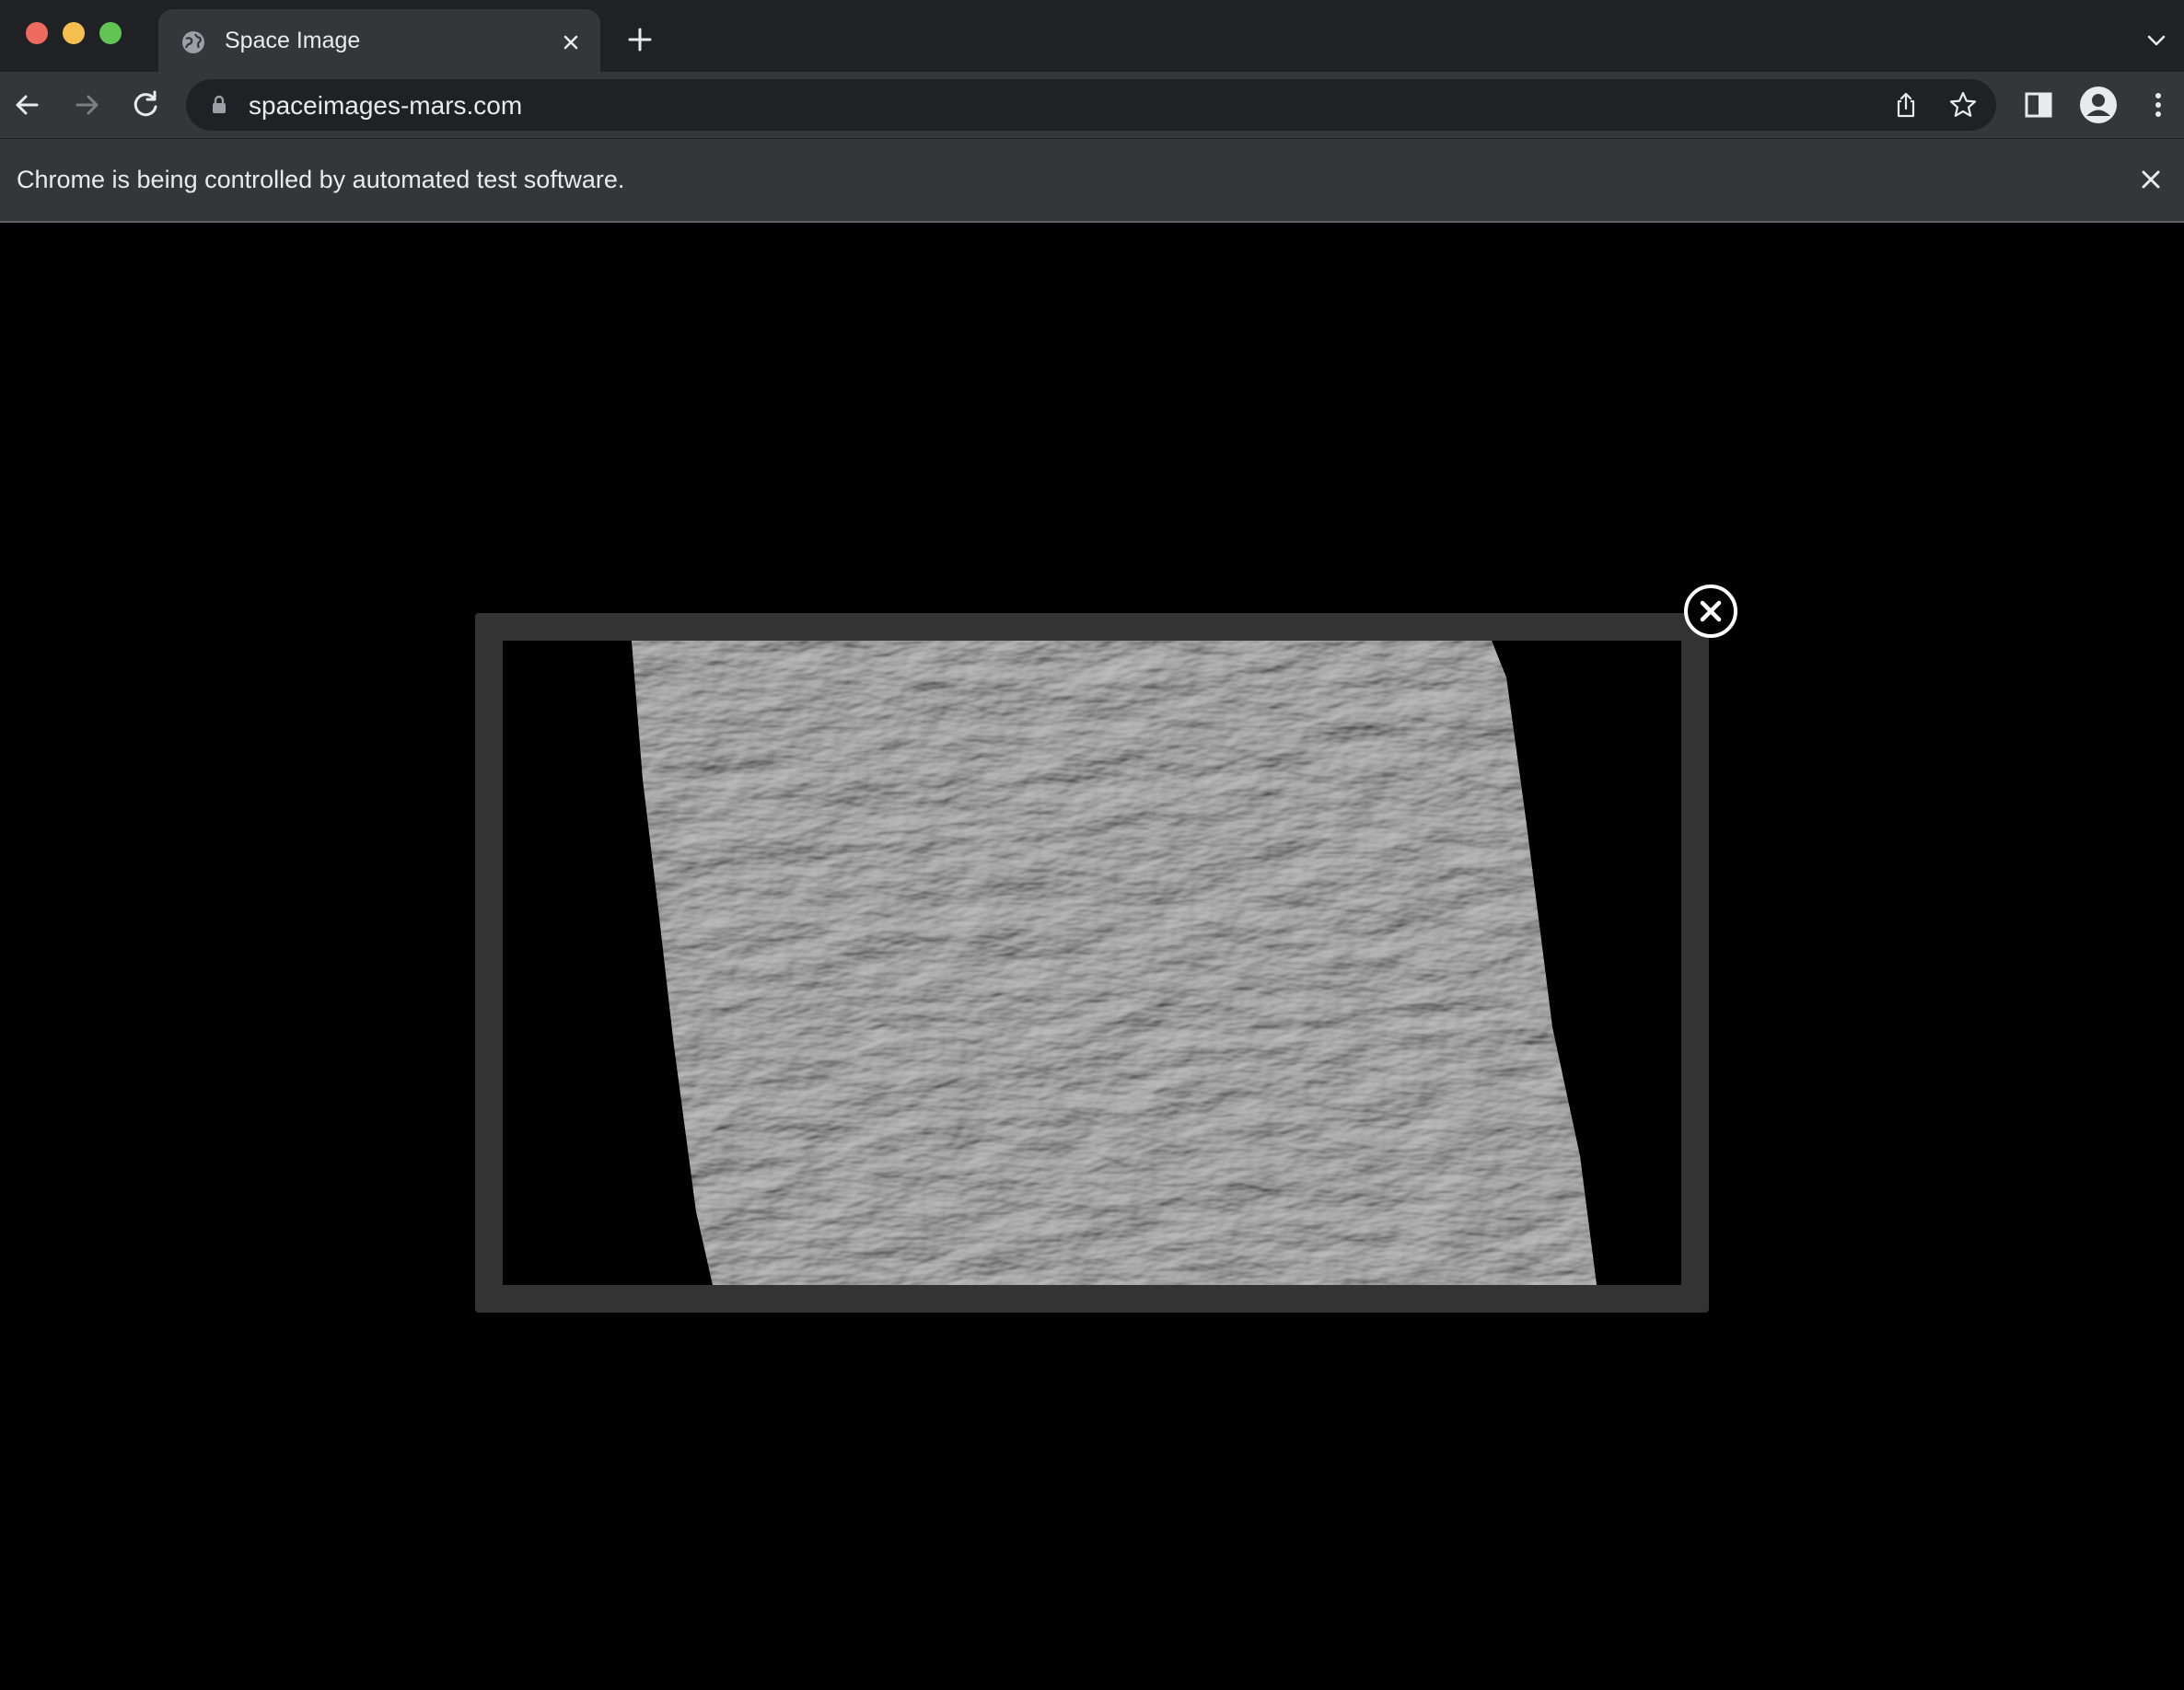  Describe the element at coordinates (74, 33) in the screenshot. I see `window-minimize-button` at that location.